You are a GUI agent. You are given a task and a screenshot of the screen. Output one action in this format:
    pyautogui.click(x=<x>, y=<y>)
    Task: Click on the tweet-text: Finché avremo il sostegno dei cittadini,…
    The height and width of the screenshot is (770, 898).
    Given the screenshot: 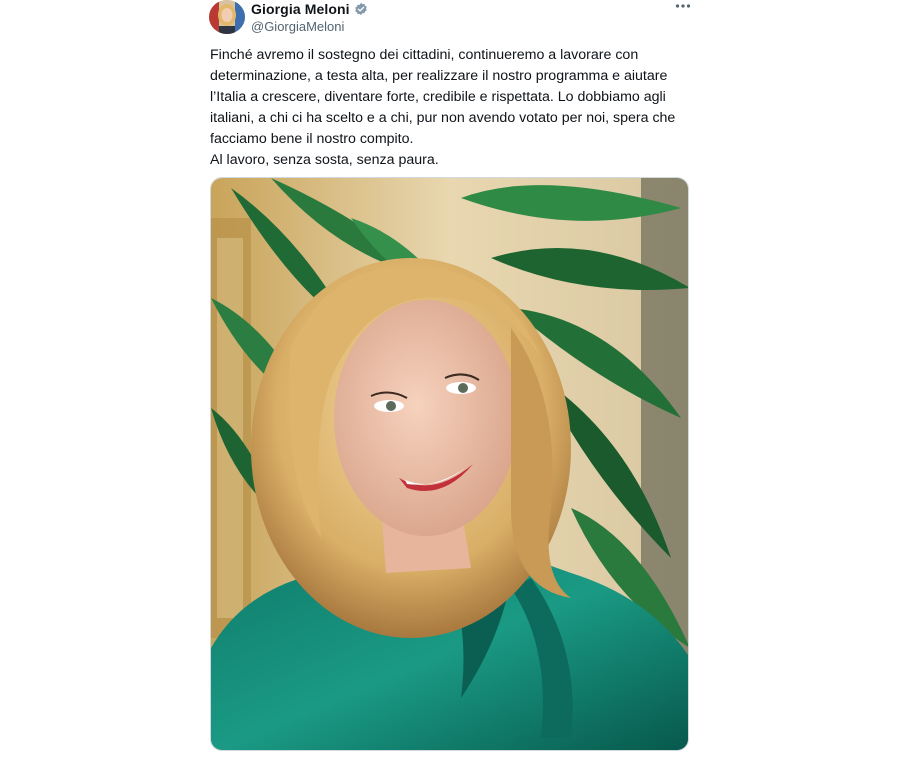 What is the action you would take?
    pyautogui.click(x=450, y=108)
    